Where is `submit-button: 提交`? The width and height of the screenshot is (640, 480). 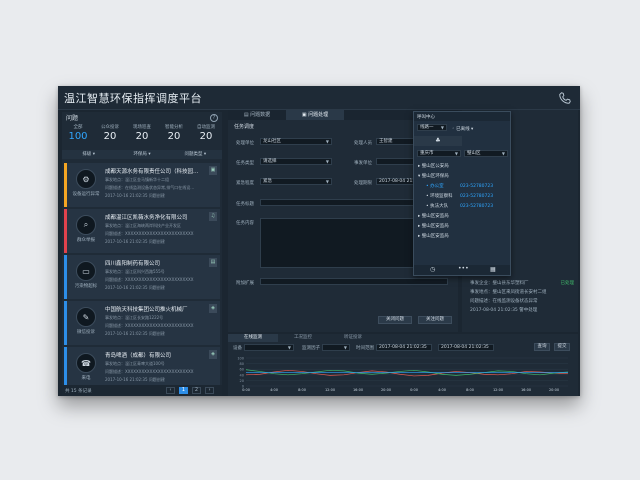 submit-button: 提交 is located at coordinates (562, 347).